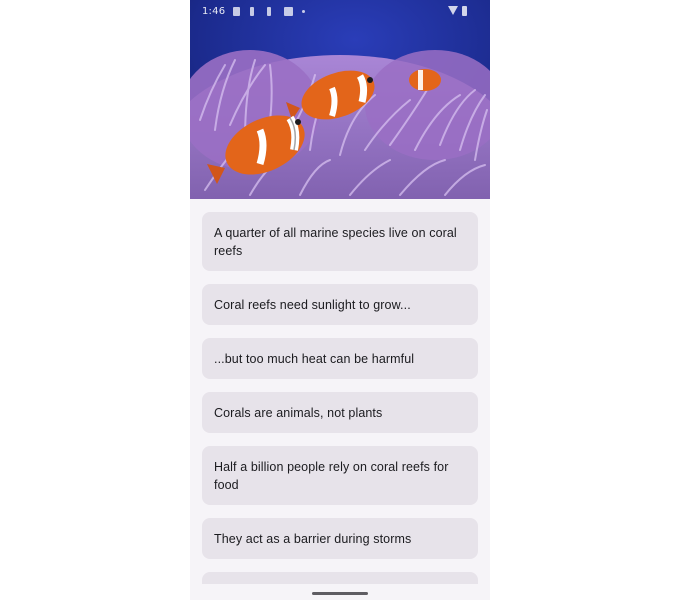  What do you see at coordinates (303, 11) in the screenshot?
I see `dot-icon` at bounding box center [303, 11].